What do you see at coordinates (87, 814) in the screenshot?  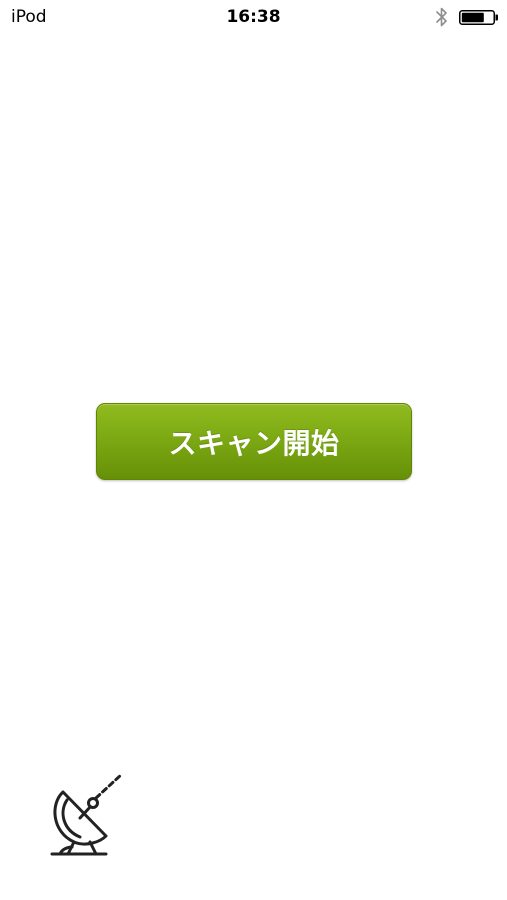 I see `satellite-dish-icon` at bounding box center [87, 814].